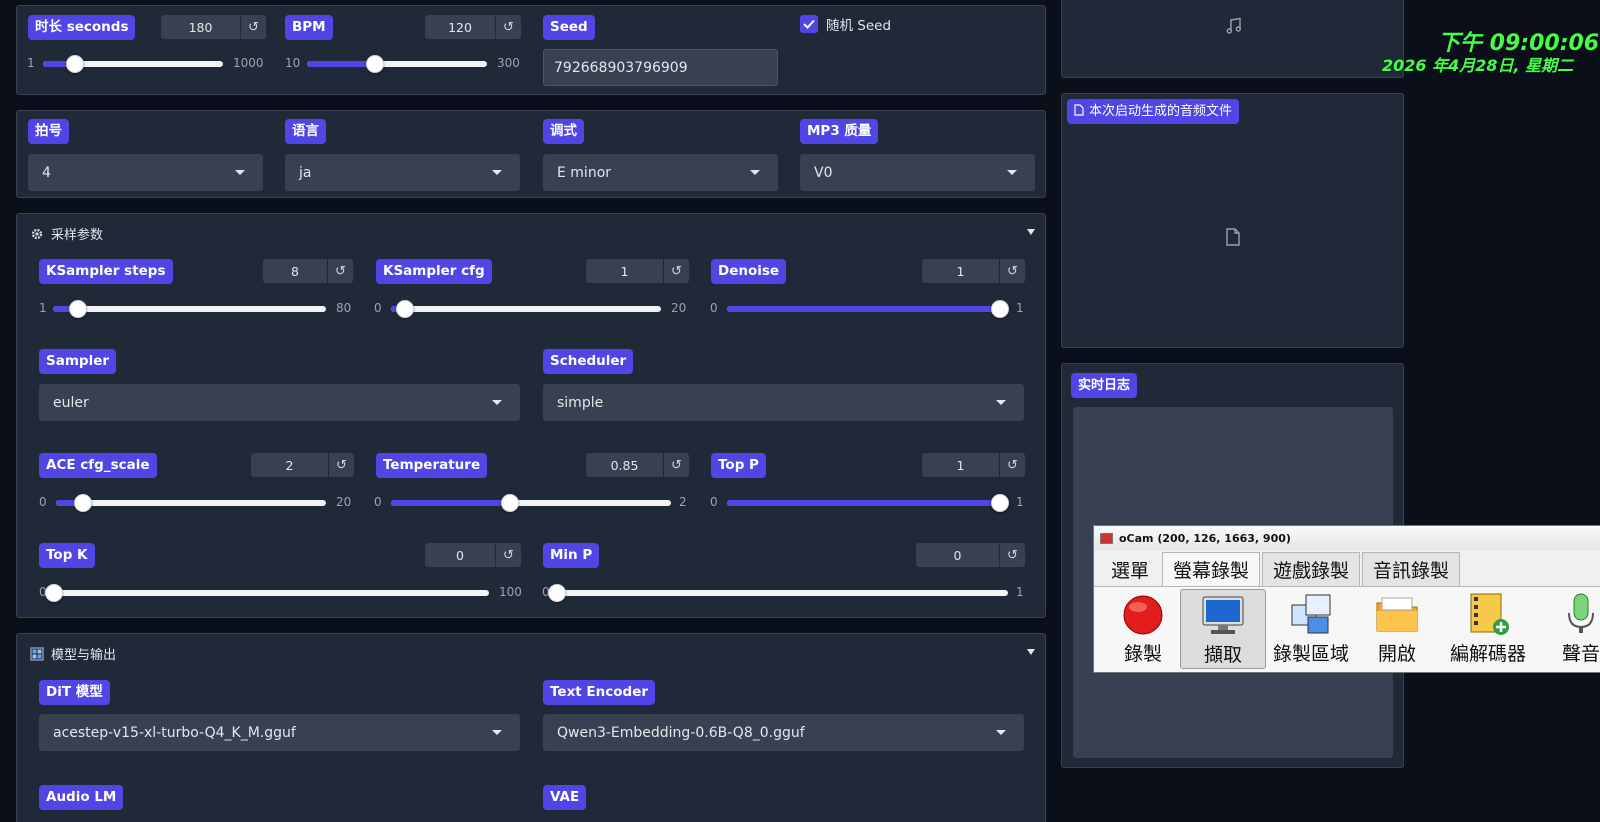 This screenshot has width=1600, height=822. I want to click on top-k-slider: 0 100, so click(281, 592).